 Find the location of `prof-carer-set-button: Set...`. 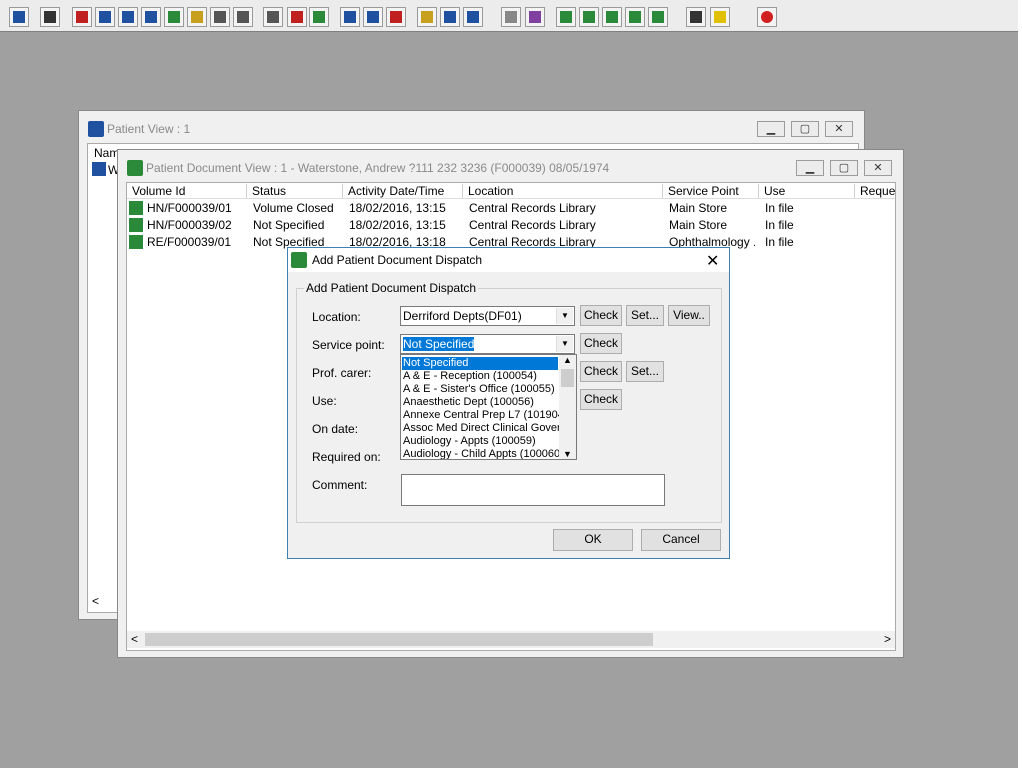

prof-carer-set-button: Set... is located at coordinates (645, 371).